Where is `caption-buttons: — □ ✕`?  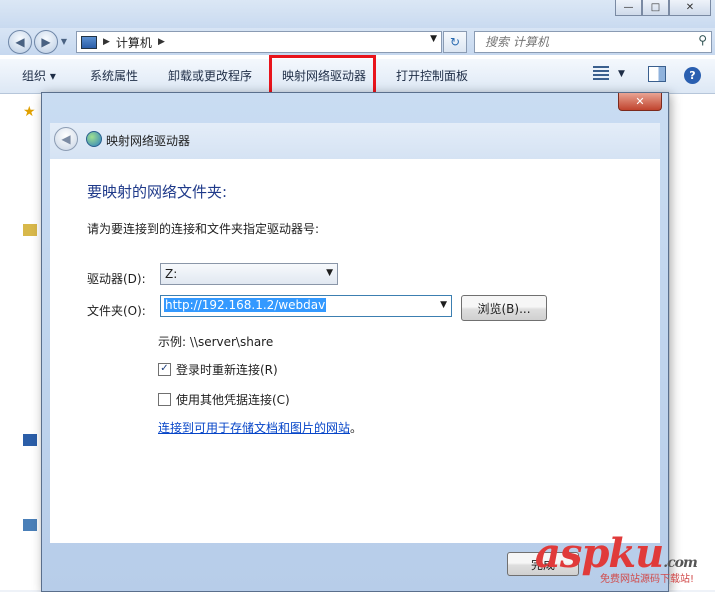 caption-buttons: — □ ✕ is located at coordinates (663, 8).